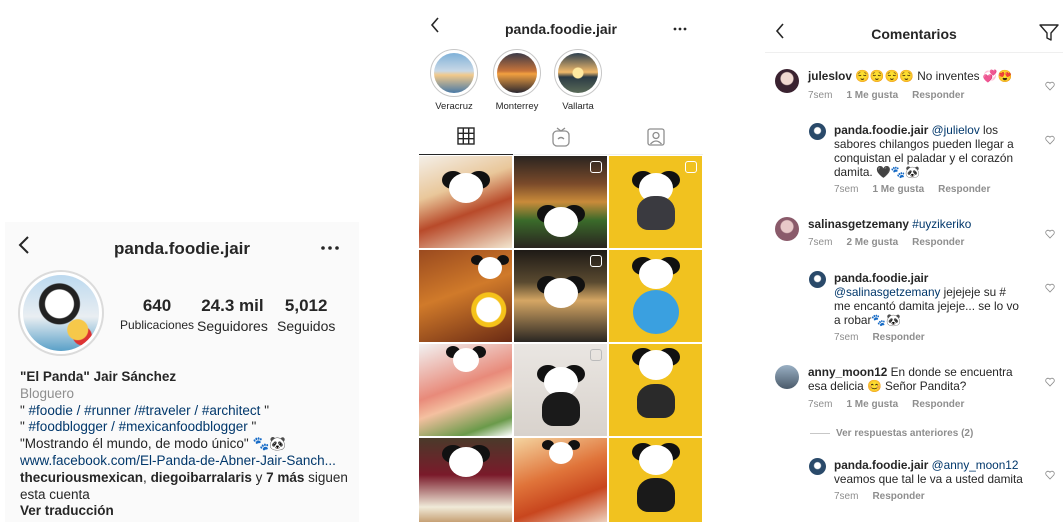 The image size is (1063, 522). What do you see at coordinates (517, 80) in the screenshot?
I see `highlight-monterrey: Monterrey` at bounding box center [517, 80].